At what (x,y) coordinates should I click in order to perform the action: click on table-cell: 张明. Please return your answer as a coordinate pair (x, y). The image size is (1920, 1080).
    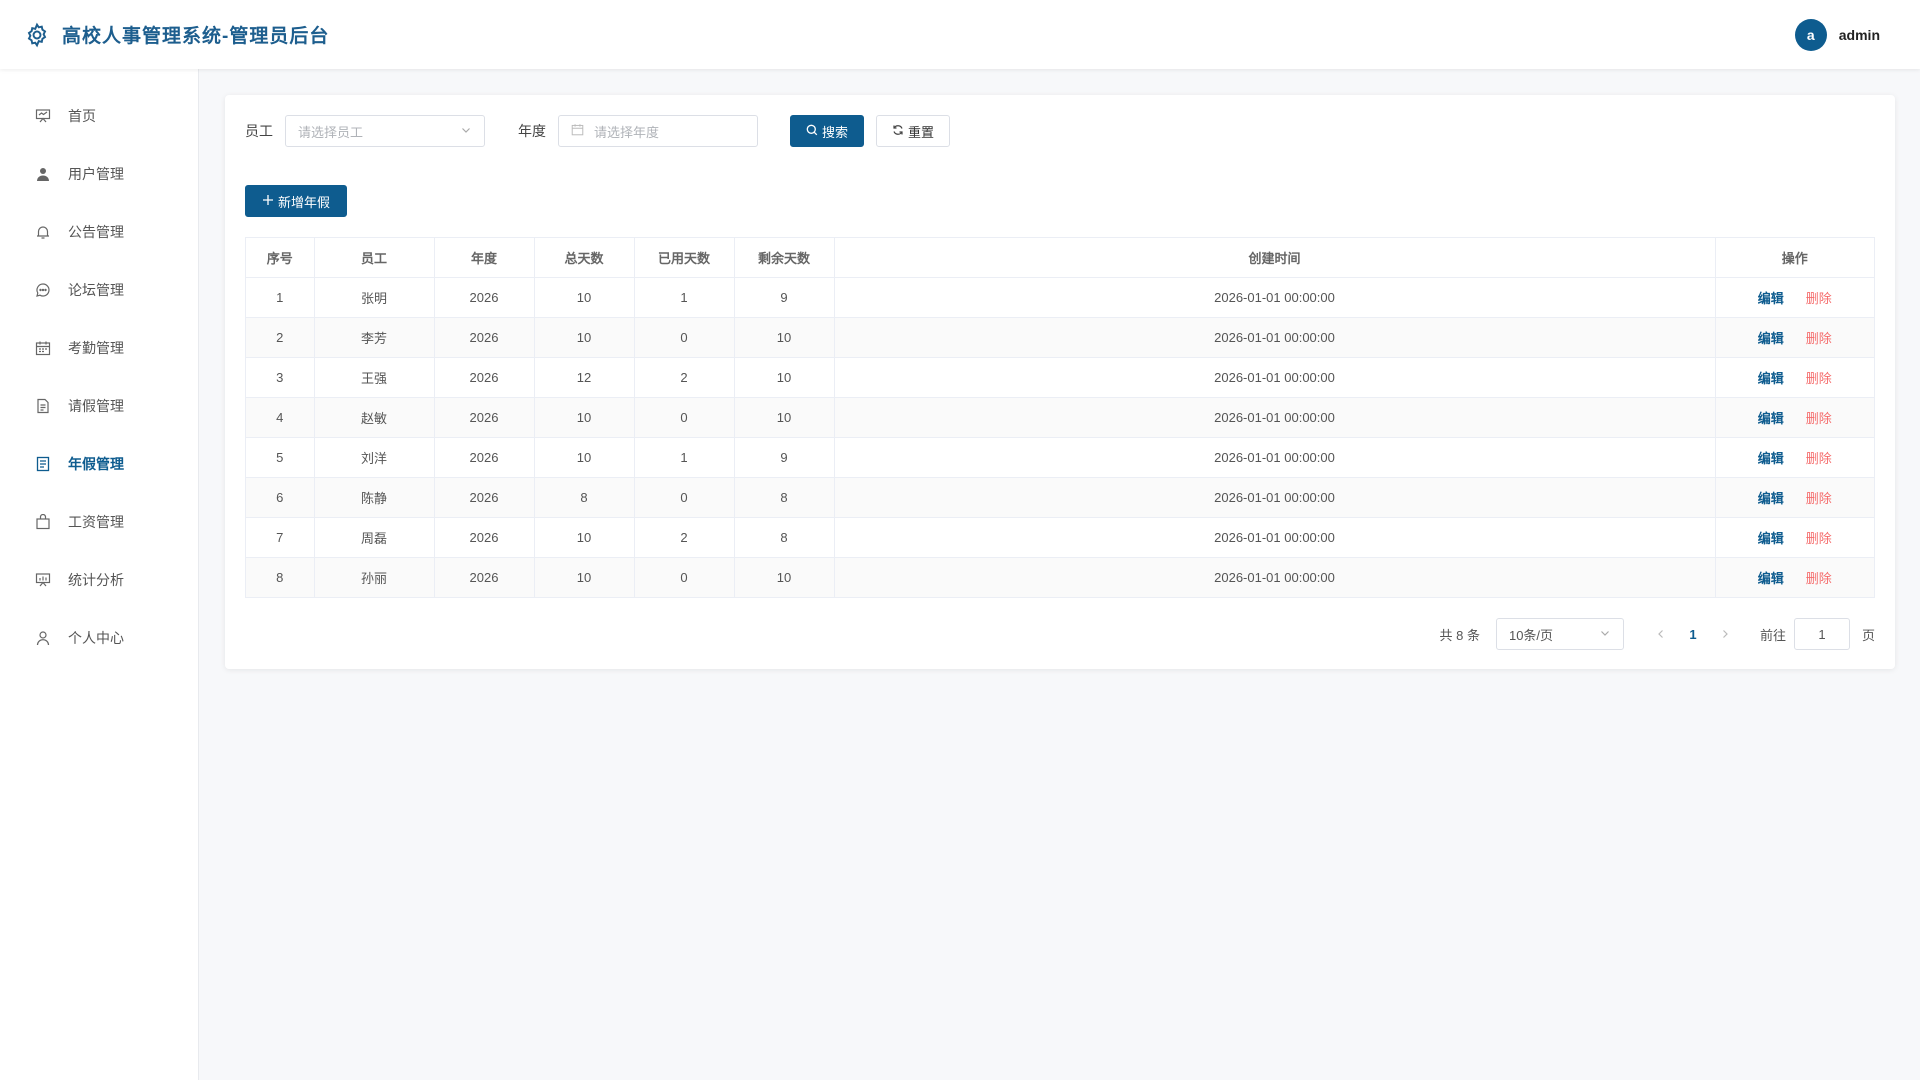
    Looking at the image, I should click on (374, 297).